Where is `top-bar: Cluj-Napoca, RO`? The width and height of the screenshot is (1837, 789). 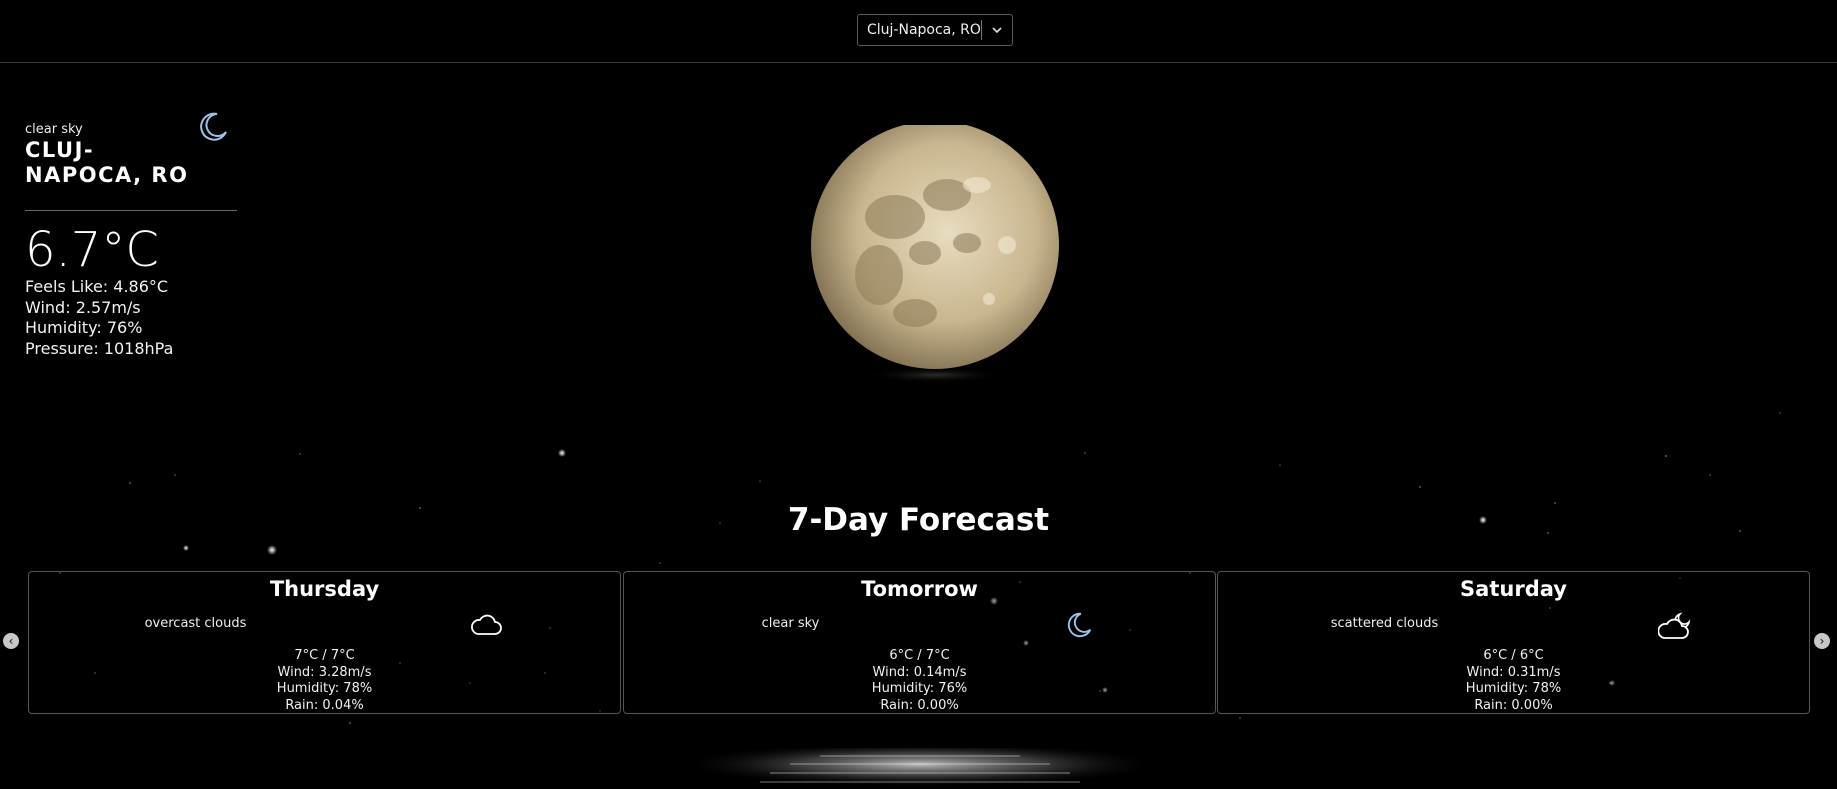 top-bar: Cluj-Napoca, RO is located at coordinates (918, 31).